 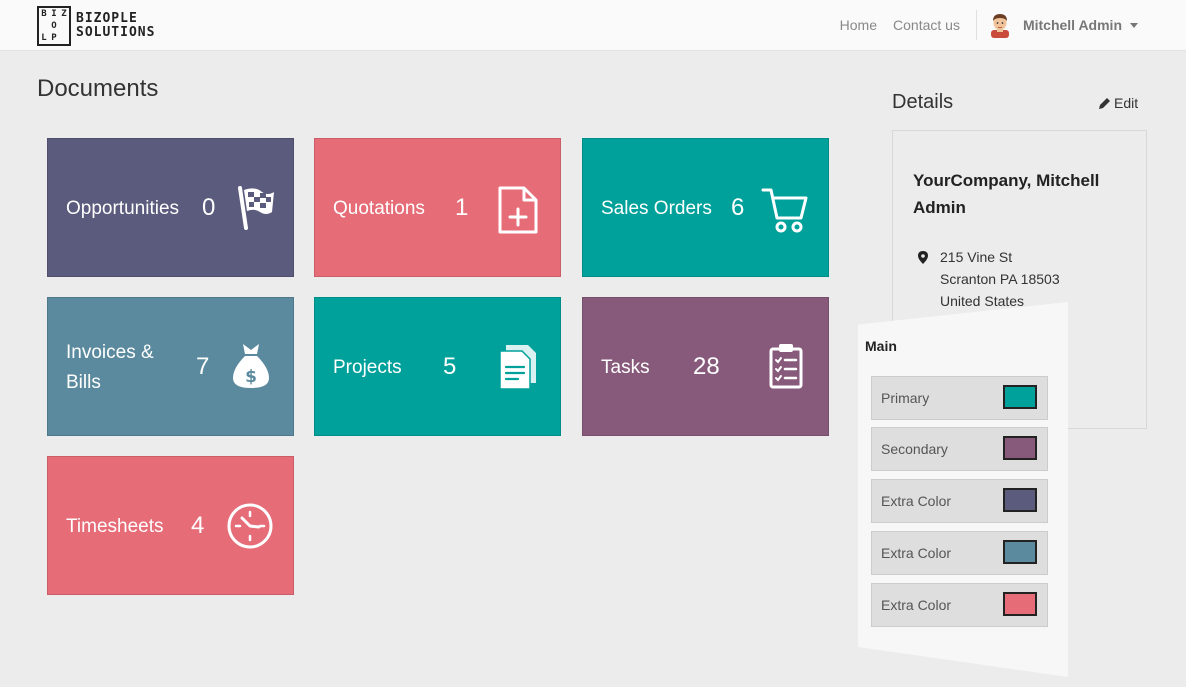 I want to click on color-row-label: Primary, so click(x=905, y=398).